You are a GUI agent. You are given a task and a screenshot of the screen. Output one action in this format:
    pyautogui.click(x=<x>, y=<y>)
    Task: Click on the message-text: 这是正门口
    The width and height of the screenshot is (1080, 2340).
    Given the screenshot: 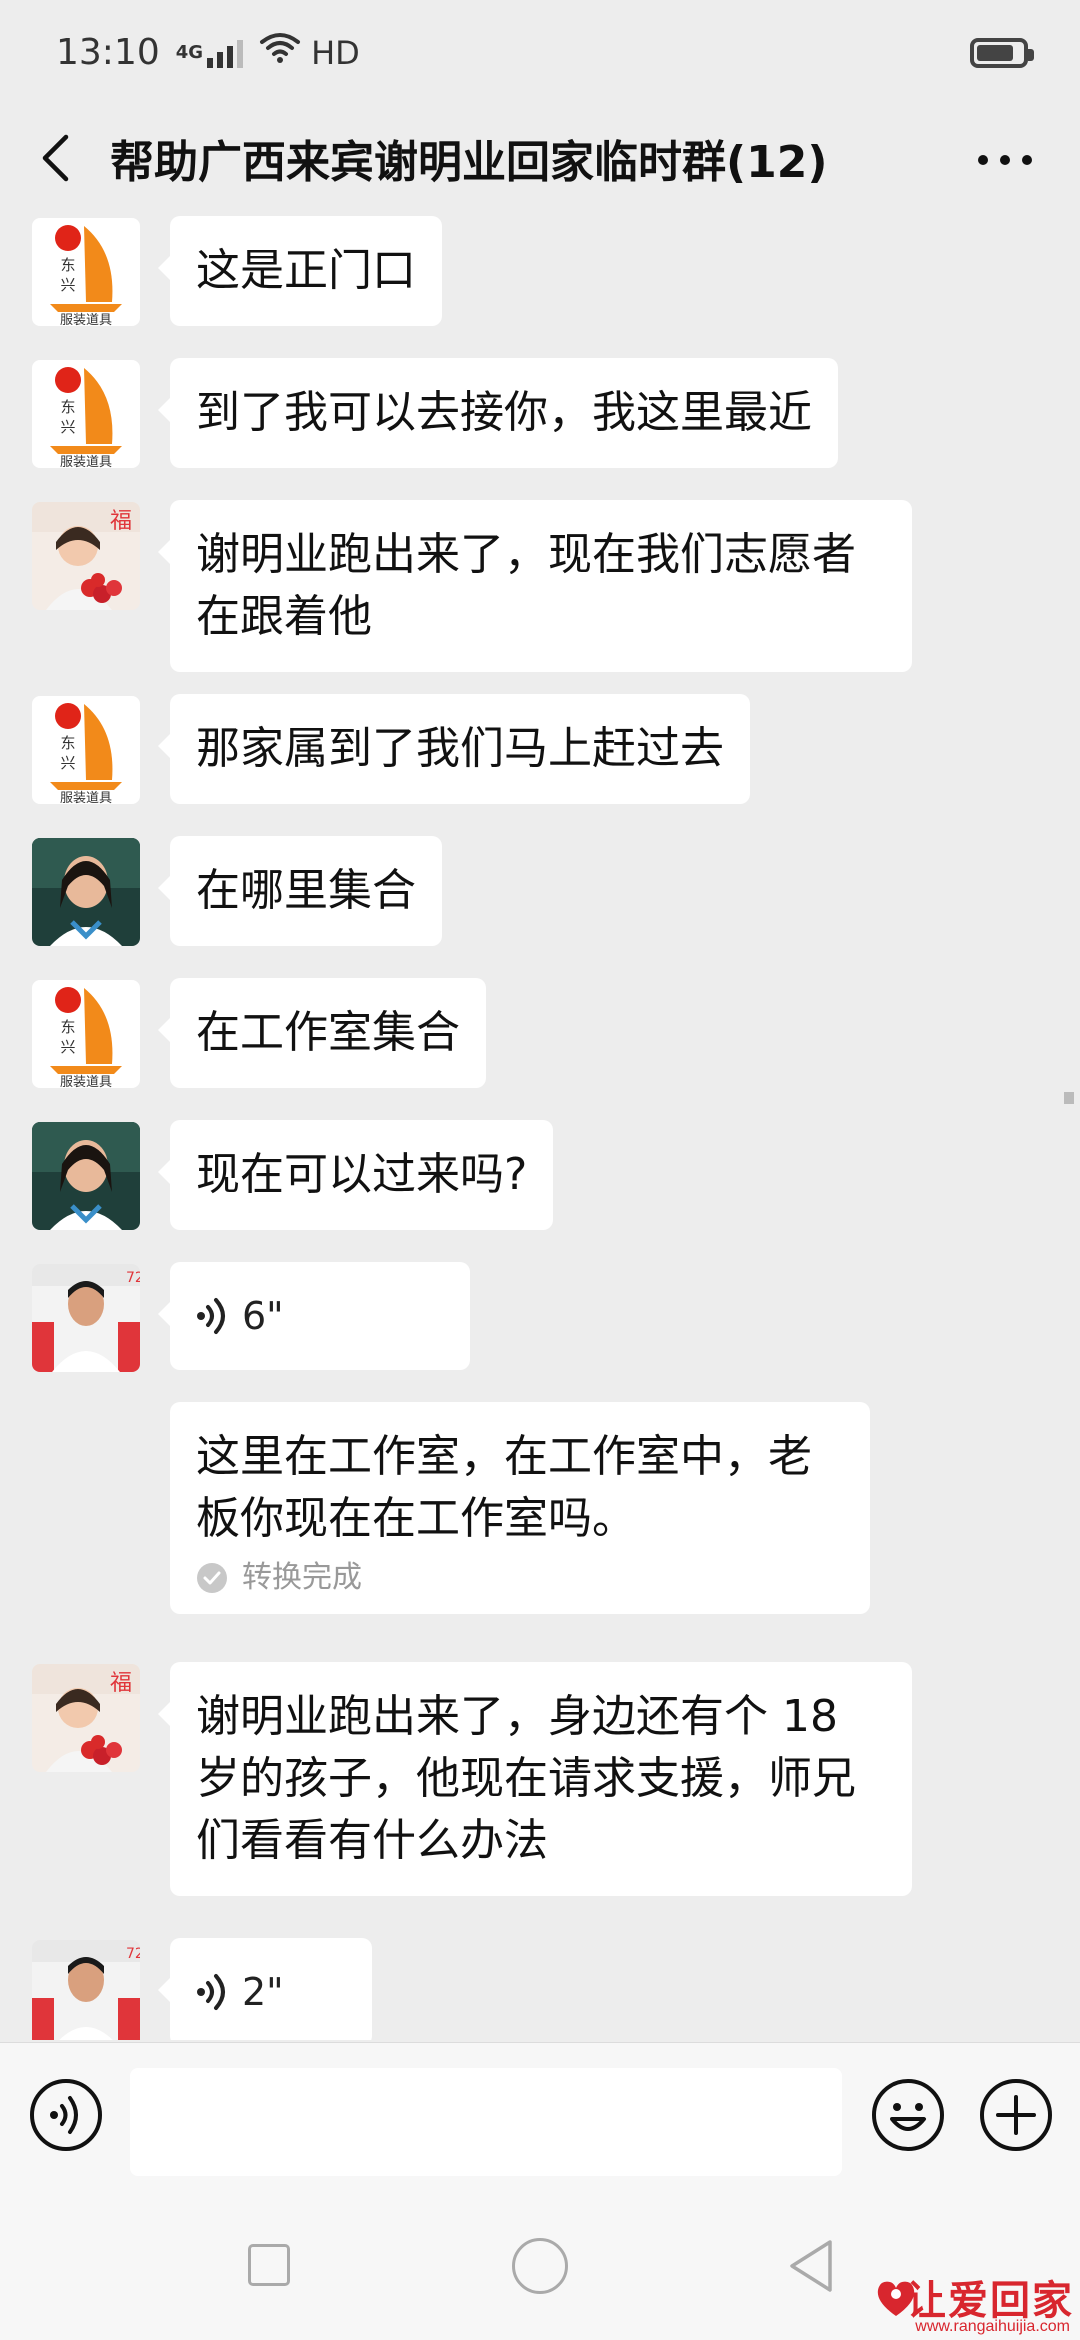 What is the action you would take?
    pyautogui.click(x=306, y=270)
    